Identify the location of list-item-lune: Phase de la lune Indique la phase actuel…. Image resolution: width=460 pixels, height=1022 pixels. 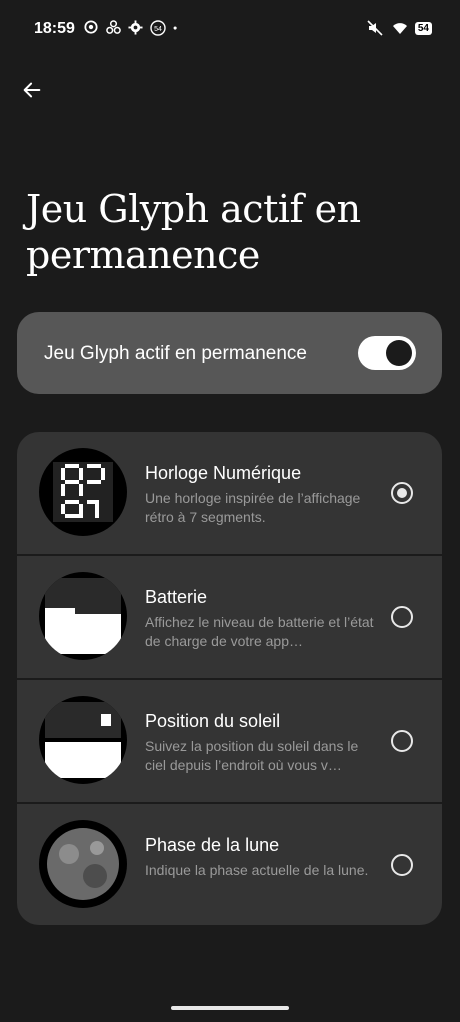
(229, 864).